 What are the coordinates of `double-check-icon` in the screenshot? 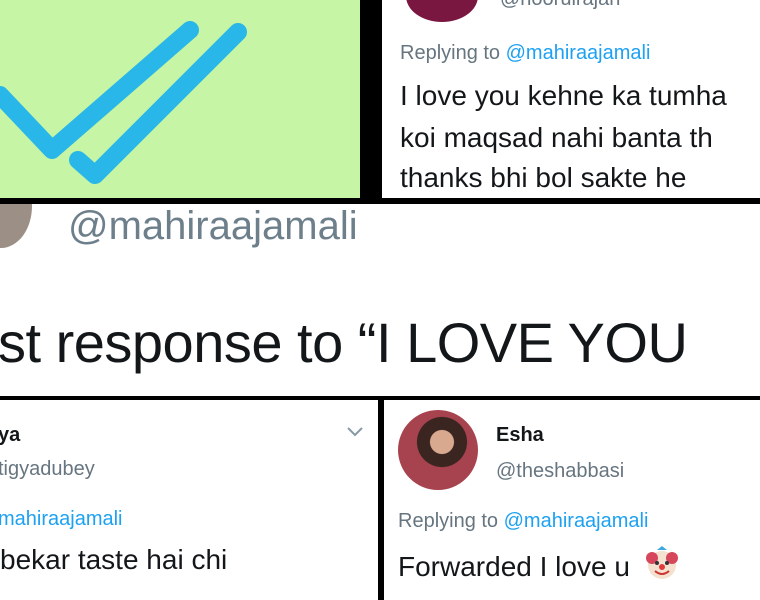 It's located at (123, 102).